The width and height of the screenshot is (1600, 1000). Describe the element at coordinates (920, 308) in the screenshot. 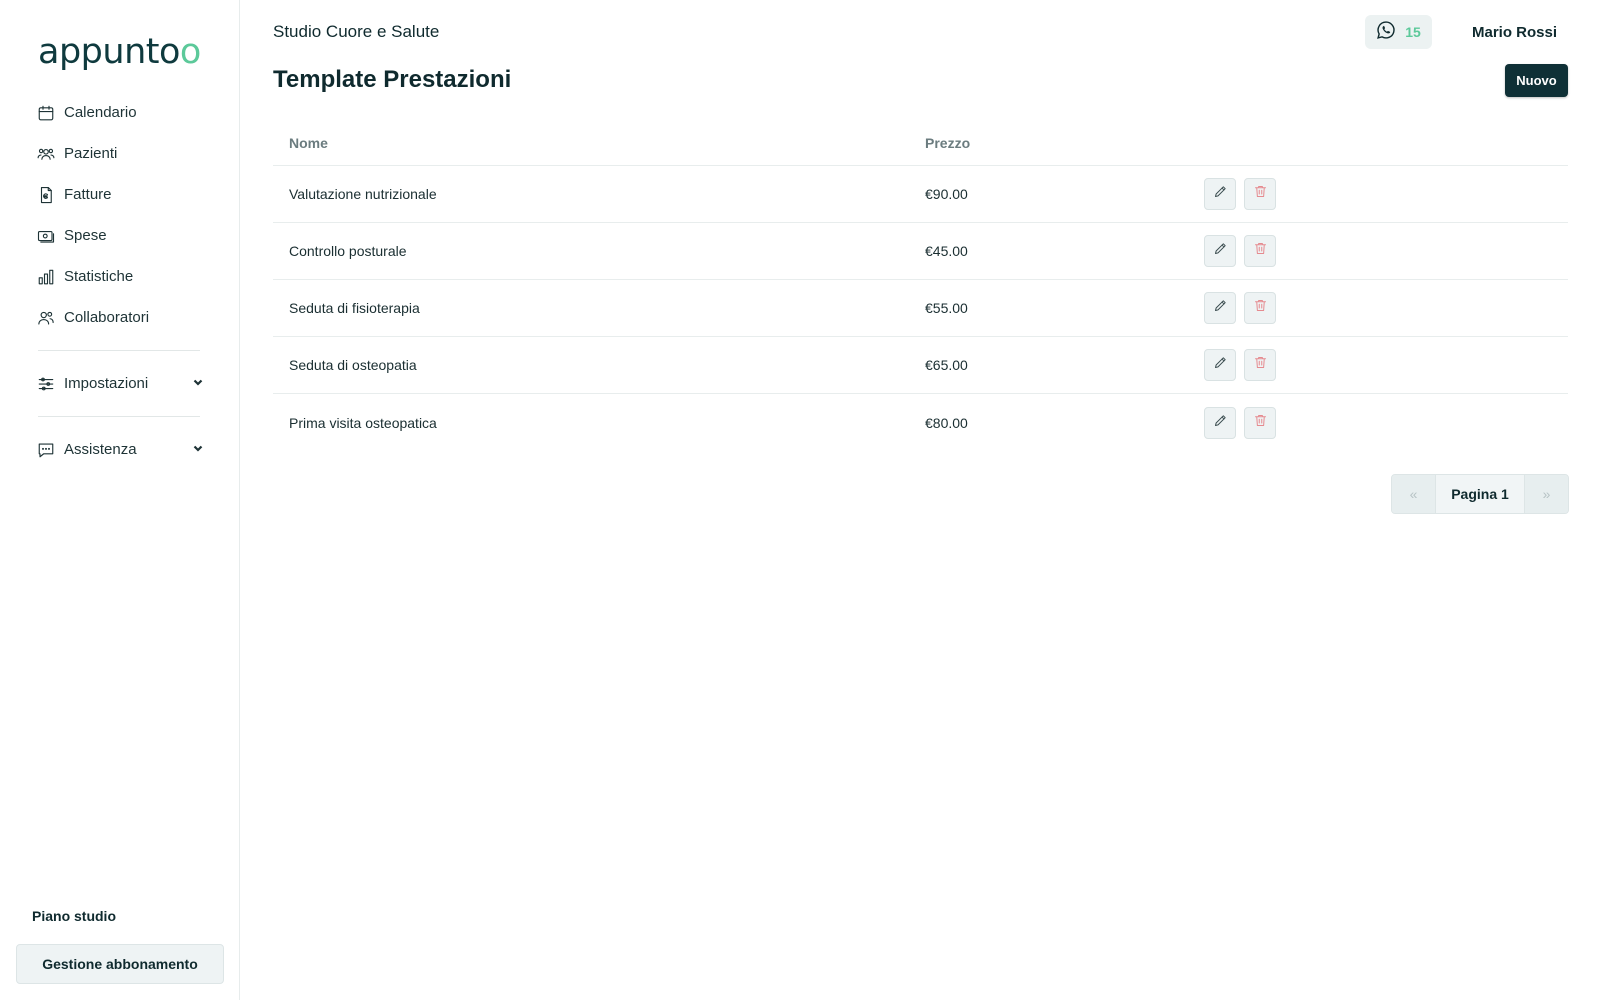

I see `table-row: Seduta di fisioterapia €55.00` at that location.